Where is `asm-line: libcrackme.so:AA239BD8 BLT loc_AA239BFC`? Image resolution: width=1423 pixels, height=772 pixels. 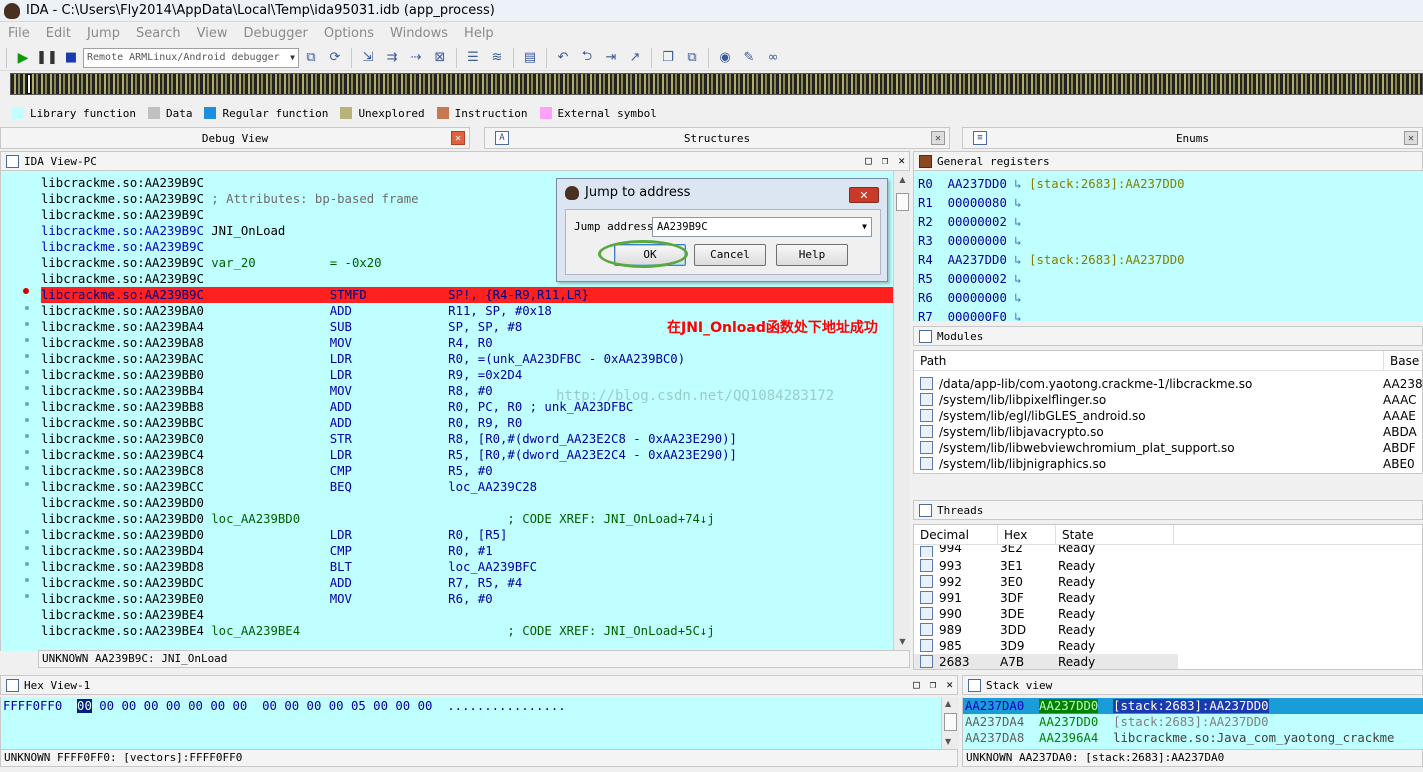 asm-line: libcrackme.so:AA239BD8 BLT loc_AA239BFC is located at coordinates (467, 567).